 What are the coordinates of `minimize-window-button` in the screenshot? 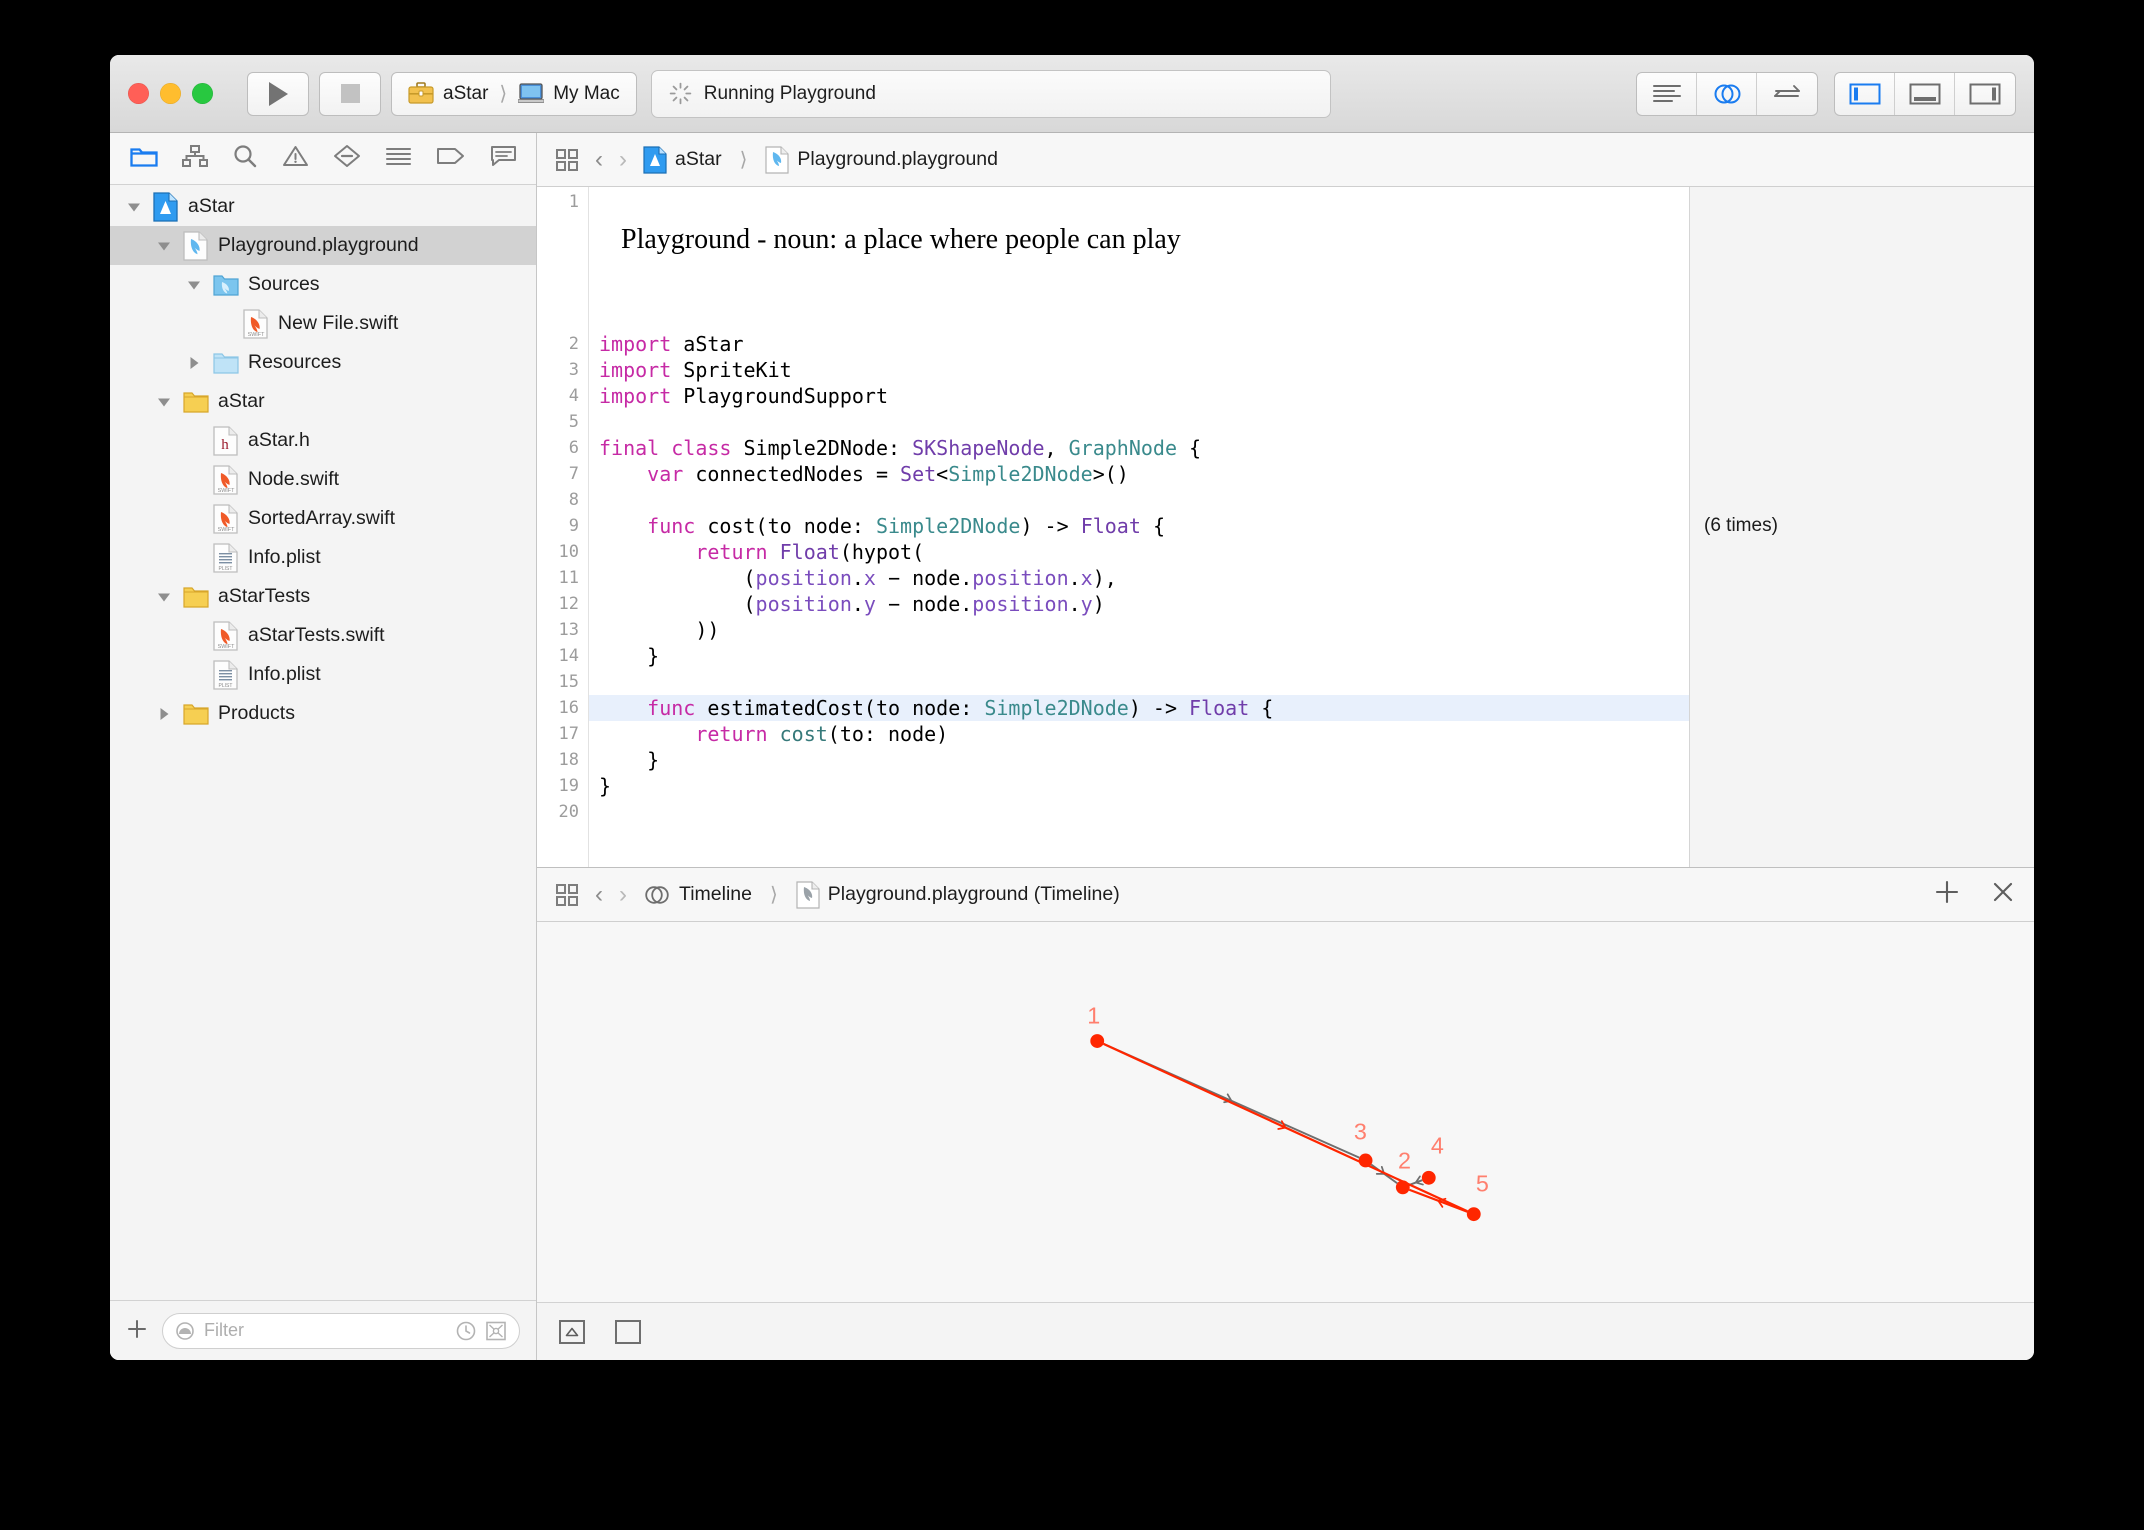 It's located at (170, 93).